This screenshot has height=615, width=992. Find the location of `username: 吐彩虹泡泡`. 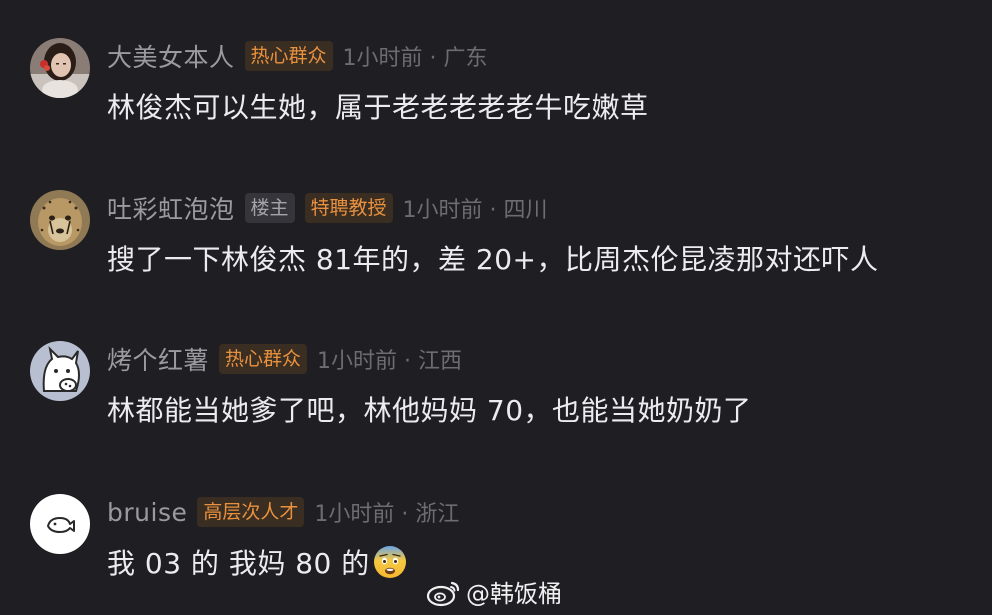

username: 吐彩虹泡泡 is located at coordinates (171, 208).